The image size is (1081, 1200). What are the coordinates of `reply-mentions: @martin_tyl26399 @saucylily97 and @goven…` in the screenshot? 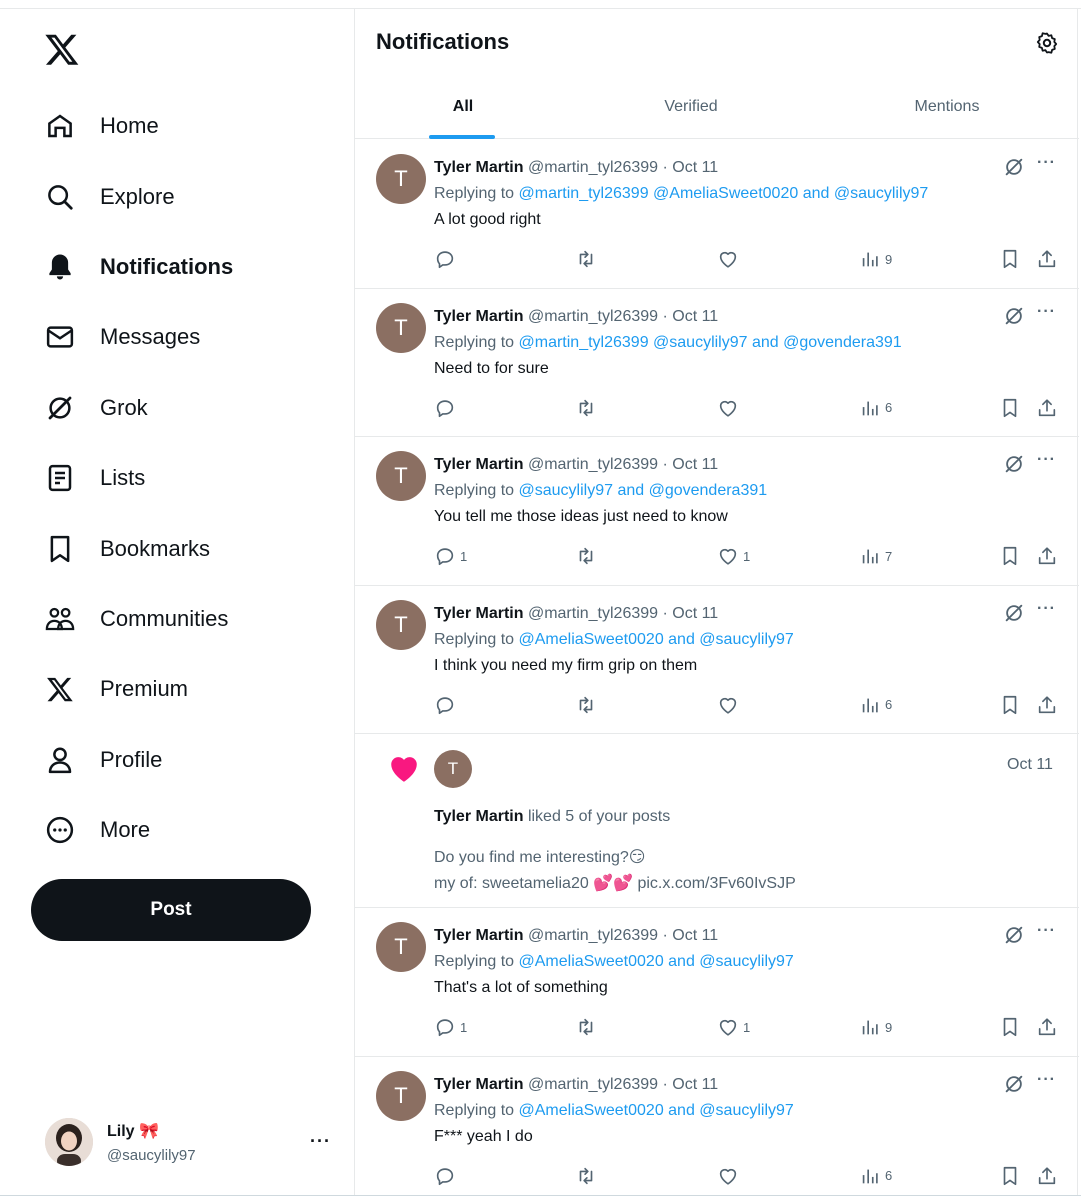 It's located at (710, 342).